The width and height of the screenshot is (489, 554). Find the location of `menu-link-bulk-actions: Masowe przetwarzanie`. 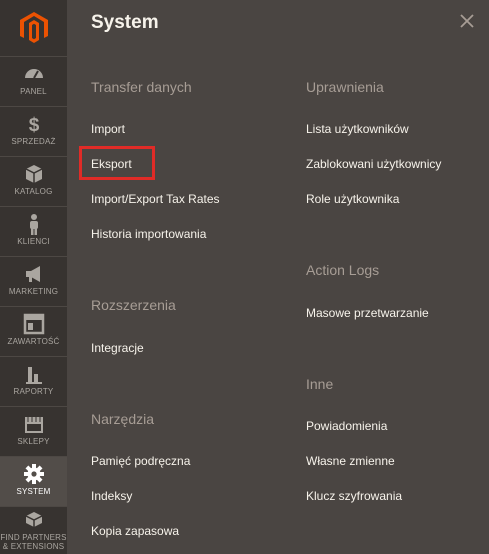

menu-link-bulk-actions: Masowe przetwarzanie is located at coordinates (367, 313).